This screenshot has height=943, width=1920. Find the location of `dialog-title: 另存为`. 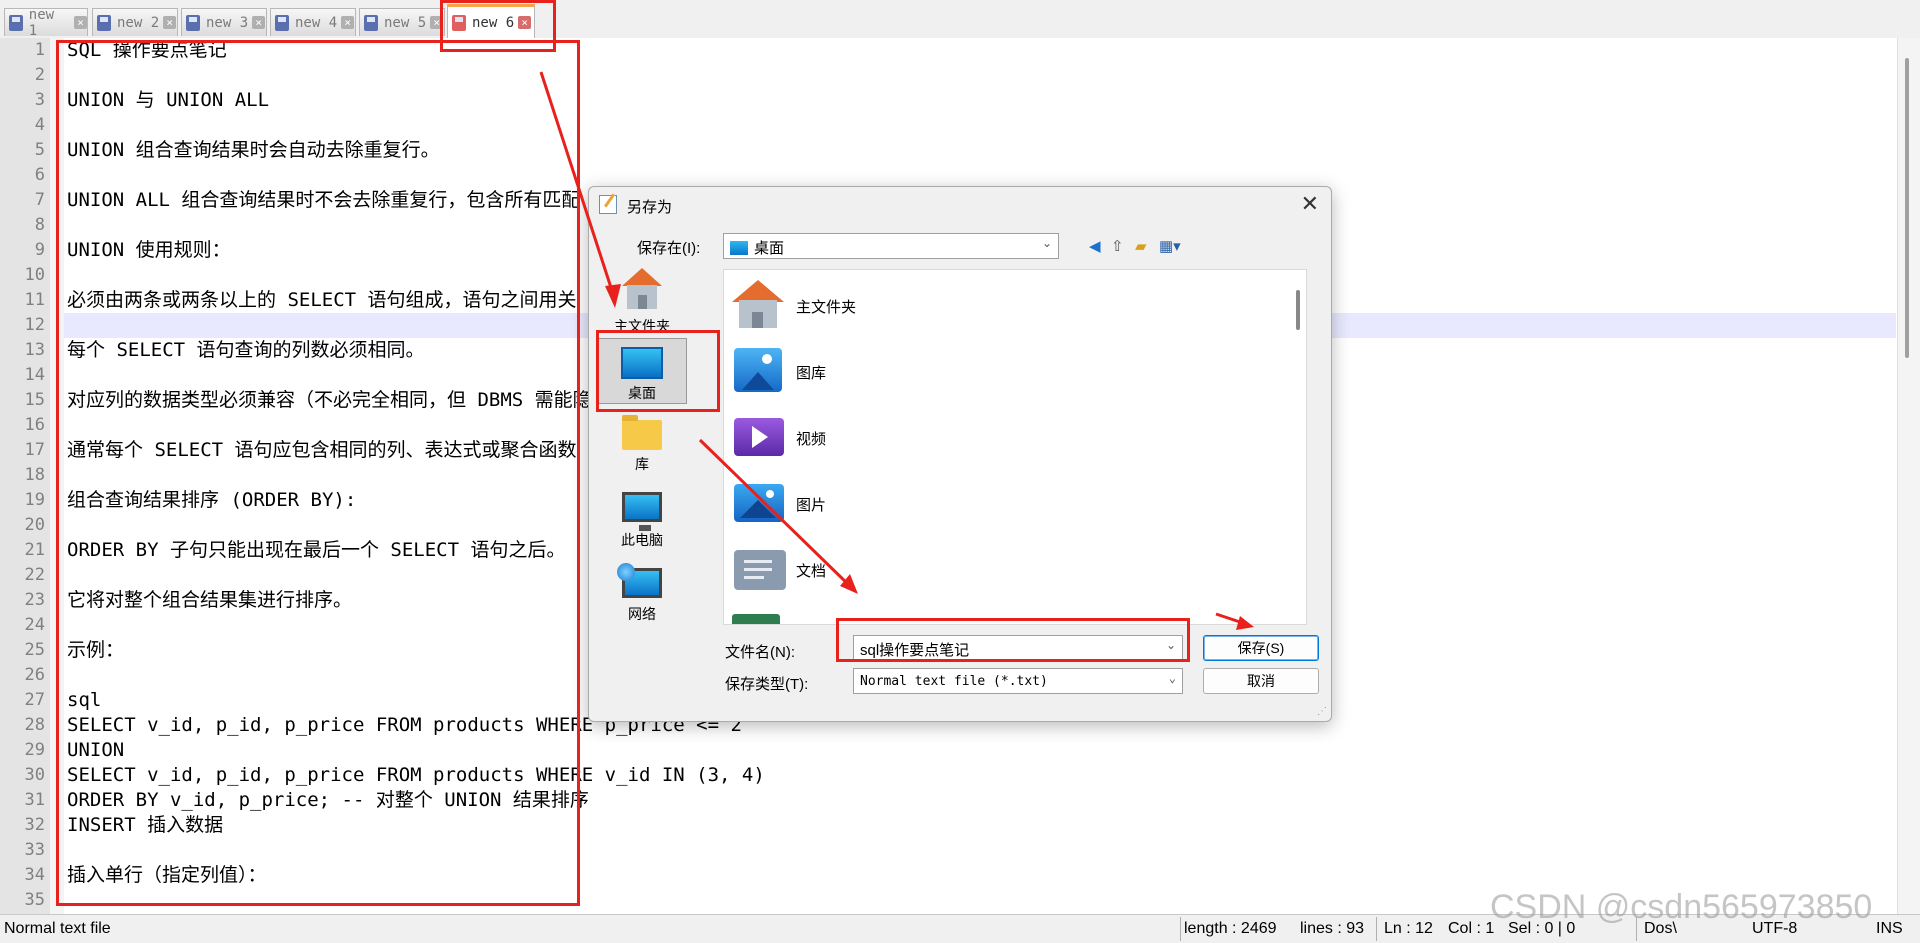

dialog-title: 另存为 is located at coordinates (650, 207).